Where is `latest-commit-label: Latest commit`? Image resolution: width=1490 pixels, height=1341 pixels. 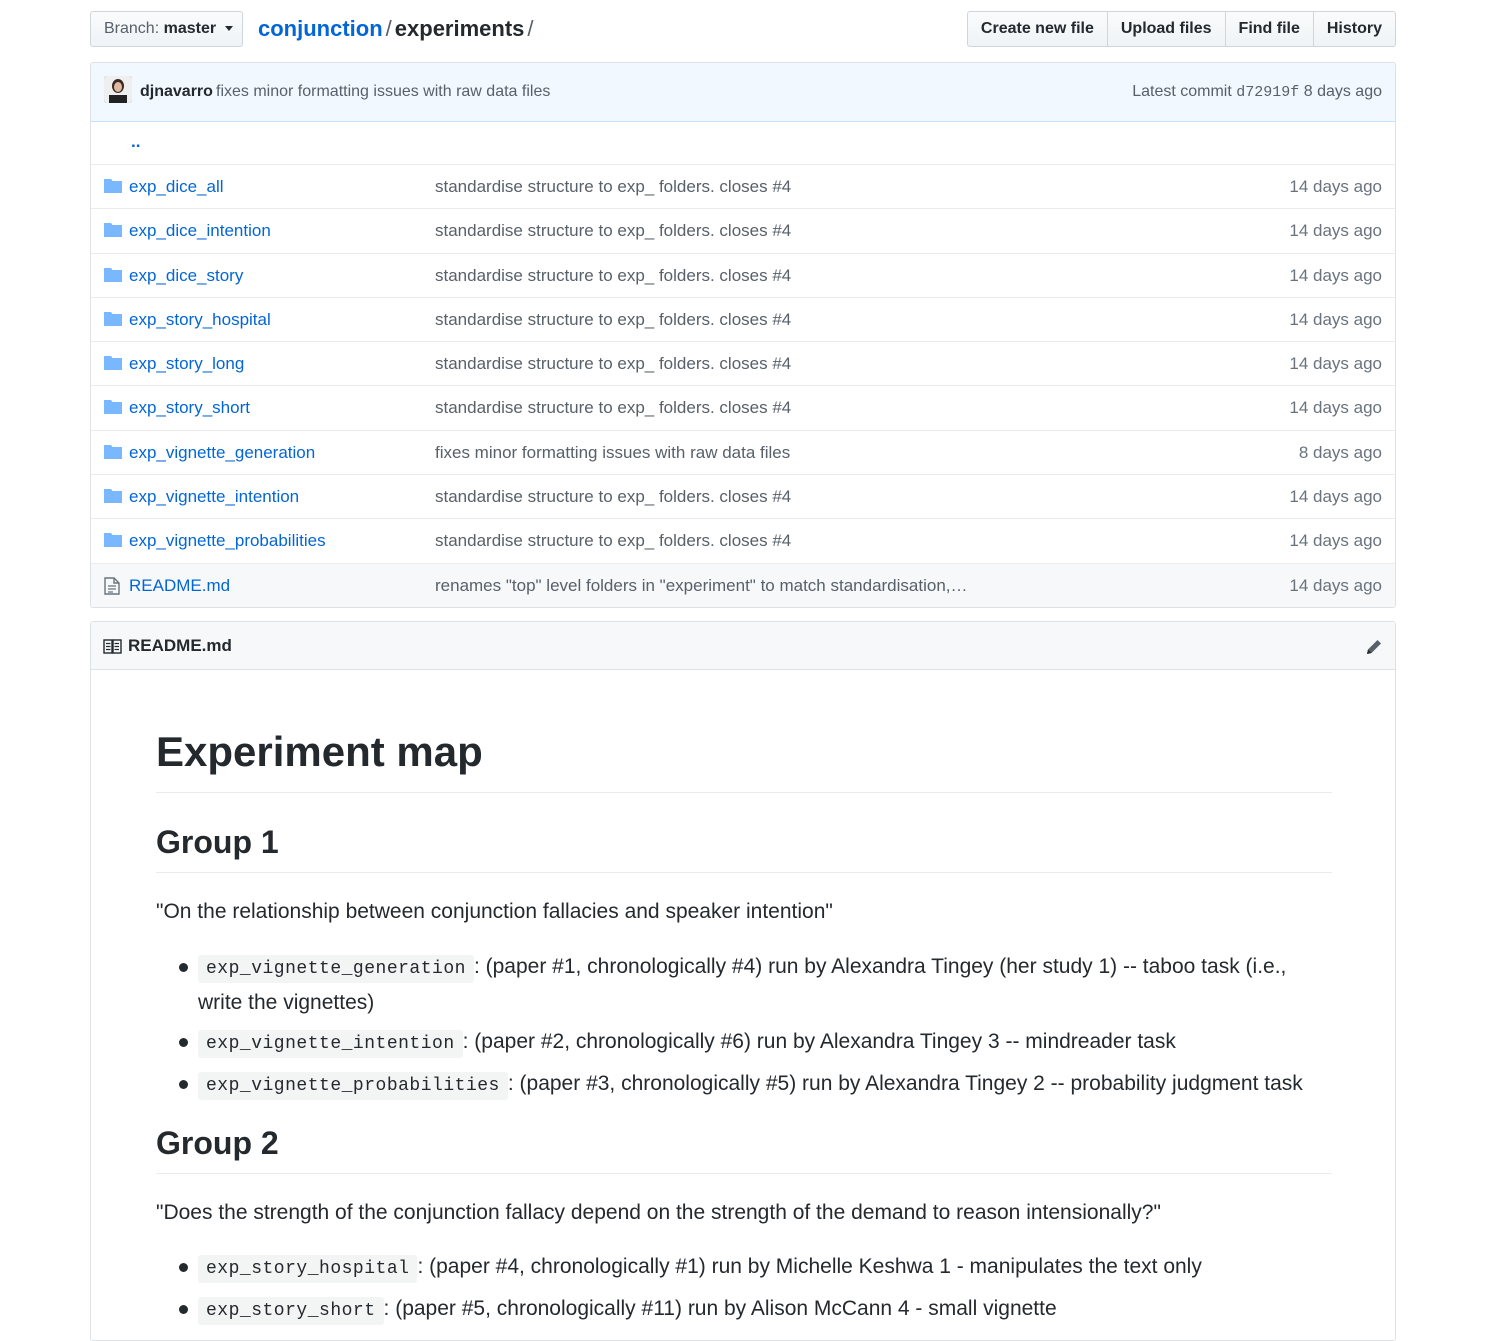
latest-commit-label: Latest commit is located at coordinates (1182, 91).